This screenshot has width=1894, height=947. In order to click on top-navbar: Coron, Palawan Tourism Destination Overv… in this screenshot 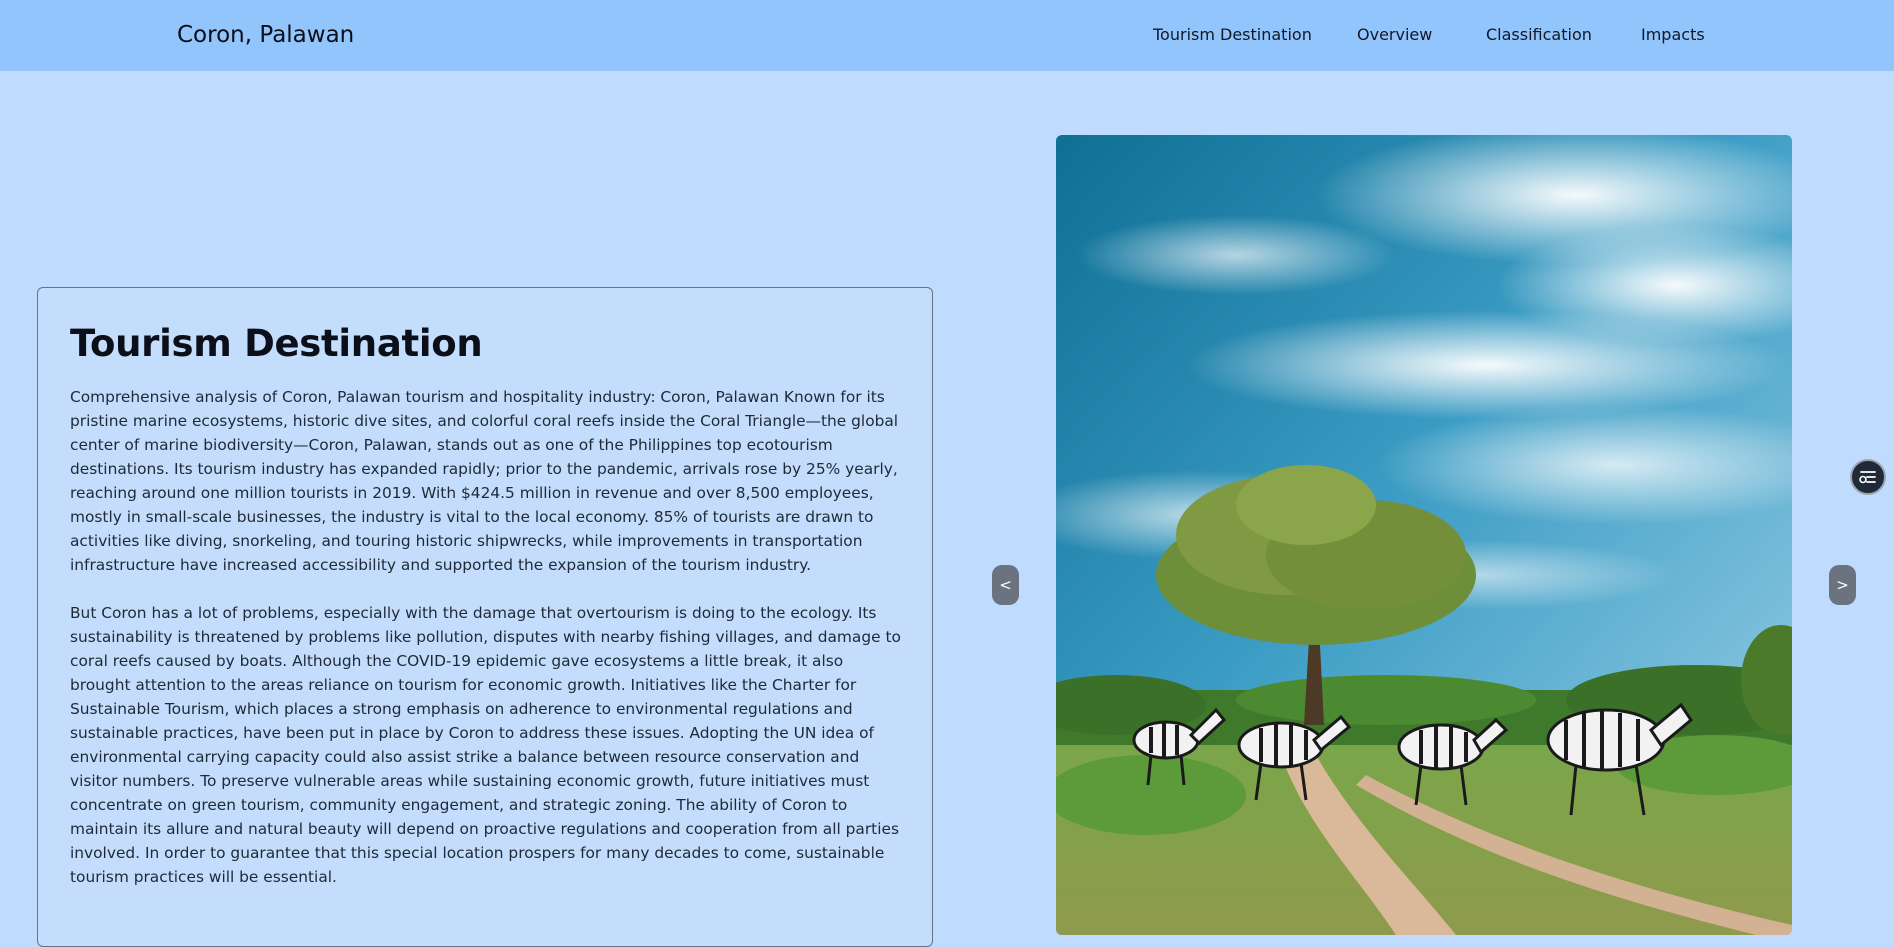, I will do `click(947, 35)`.